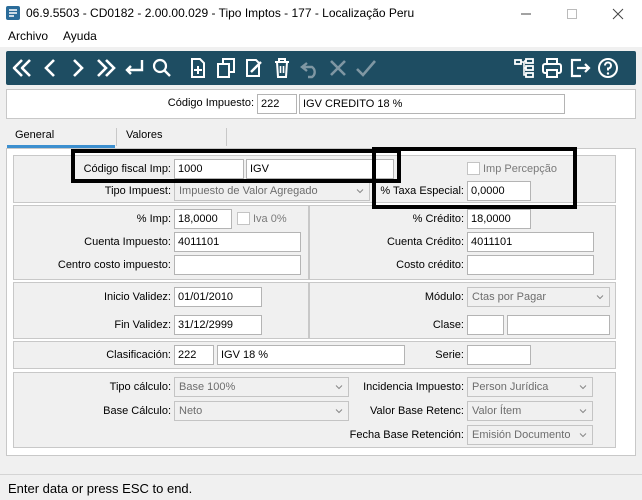  Describe the element at coordinates (106, 68) in the screenshot. I see `last-record-icon` at that location.